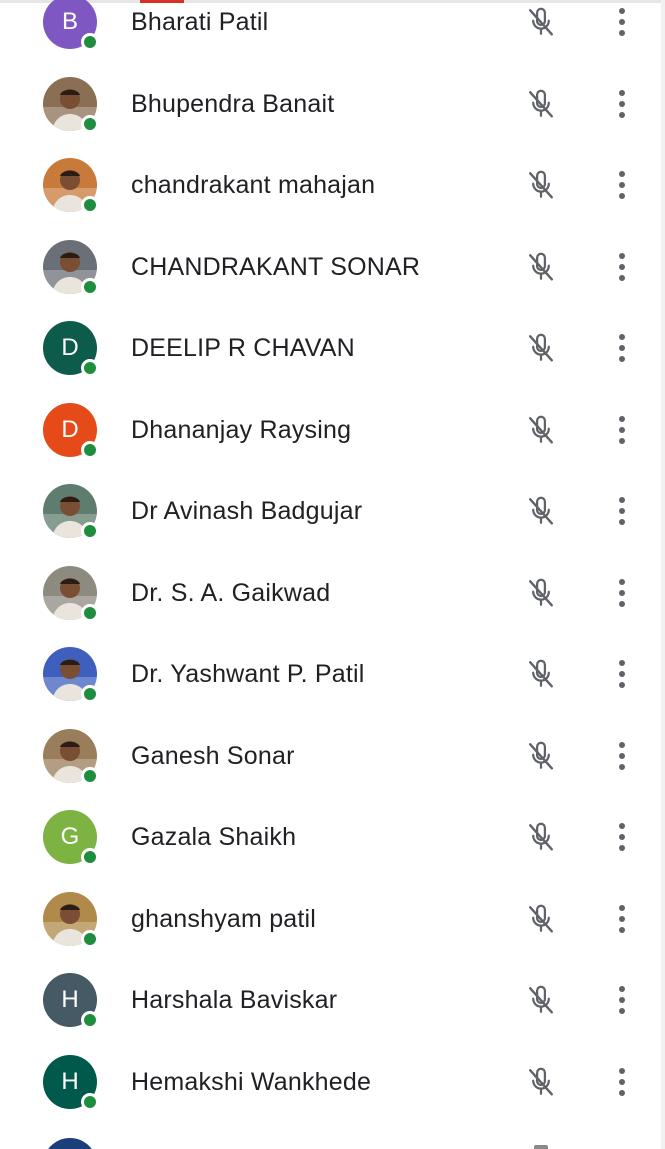 The height and width of the screenshot is (1149, 665). What do you see at coordinates (330, 756) in the screenshot?
I see `participant-row: Ganesh Sonar` at bounding box center [330, 756].